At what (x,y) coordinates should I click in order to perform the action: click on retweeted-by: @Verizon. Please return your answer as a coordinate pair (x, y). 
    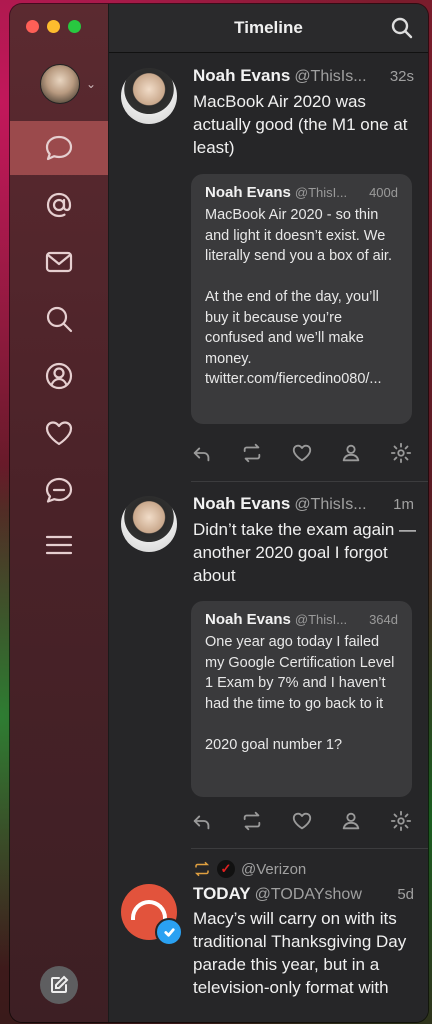
    Looking at the image, I should click on (273, 869).